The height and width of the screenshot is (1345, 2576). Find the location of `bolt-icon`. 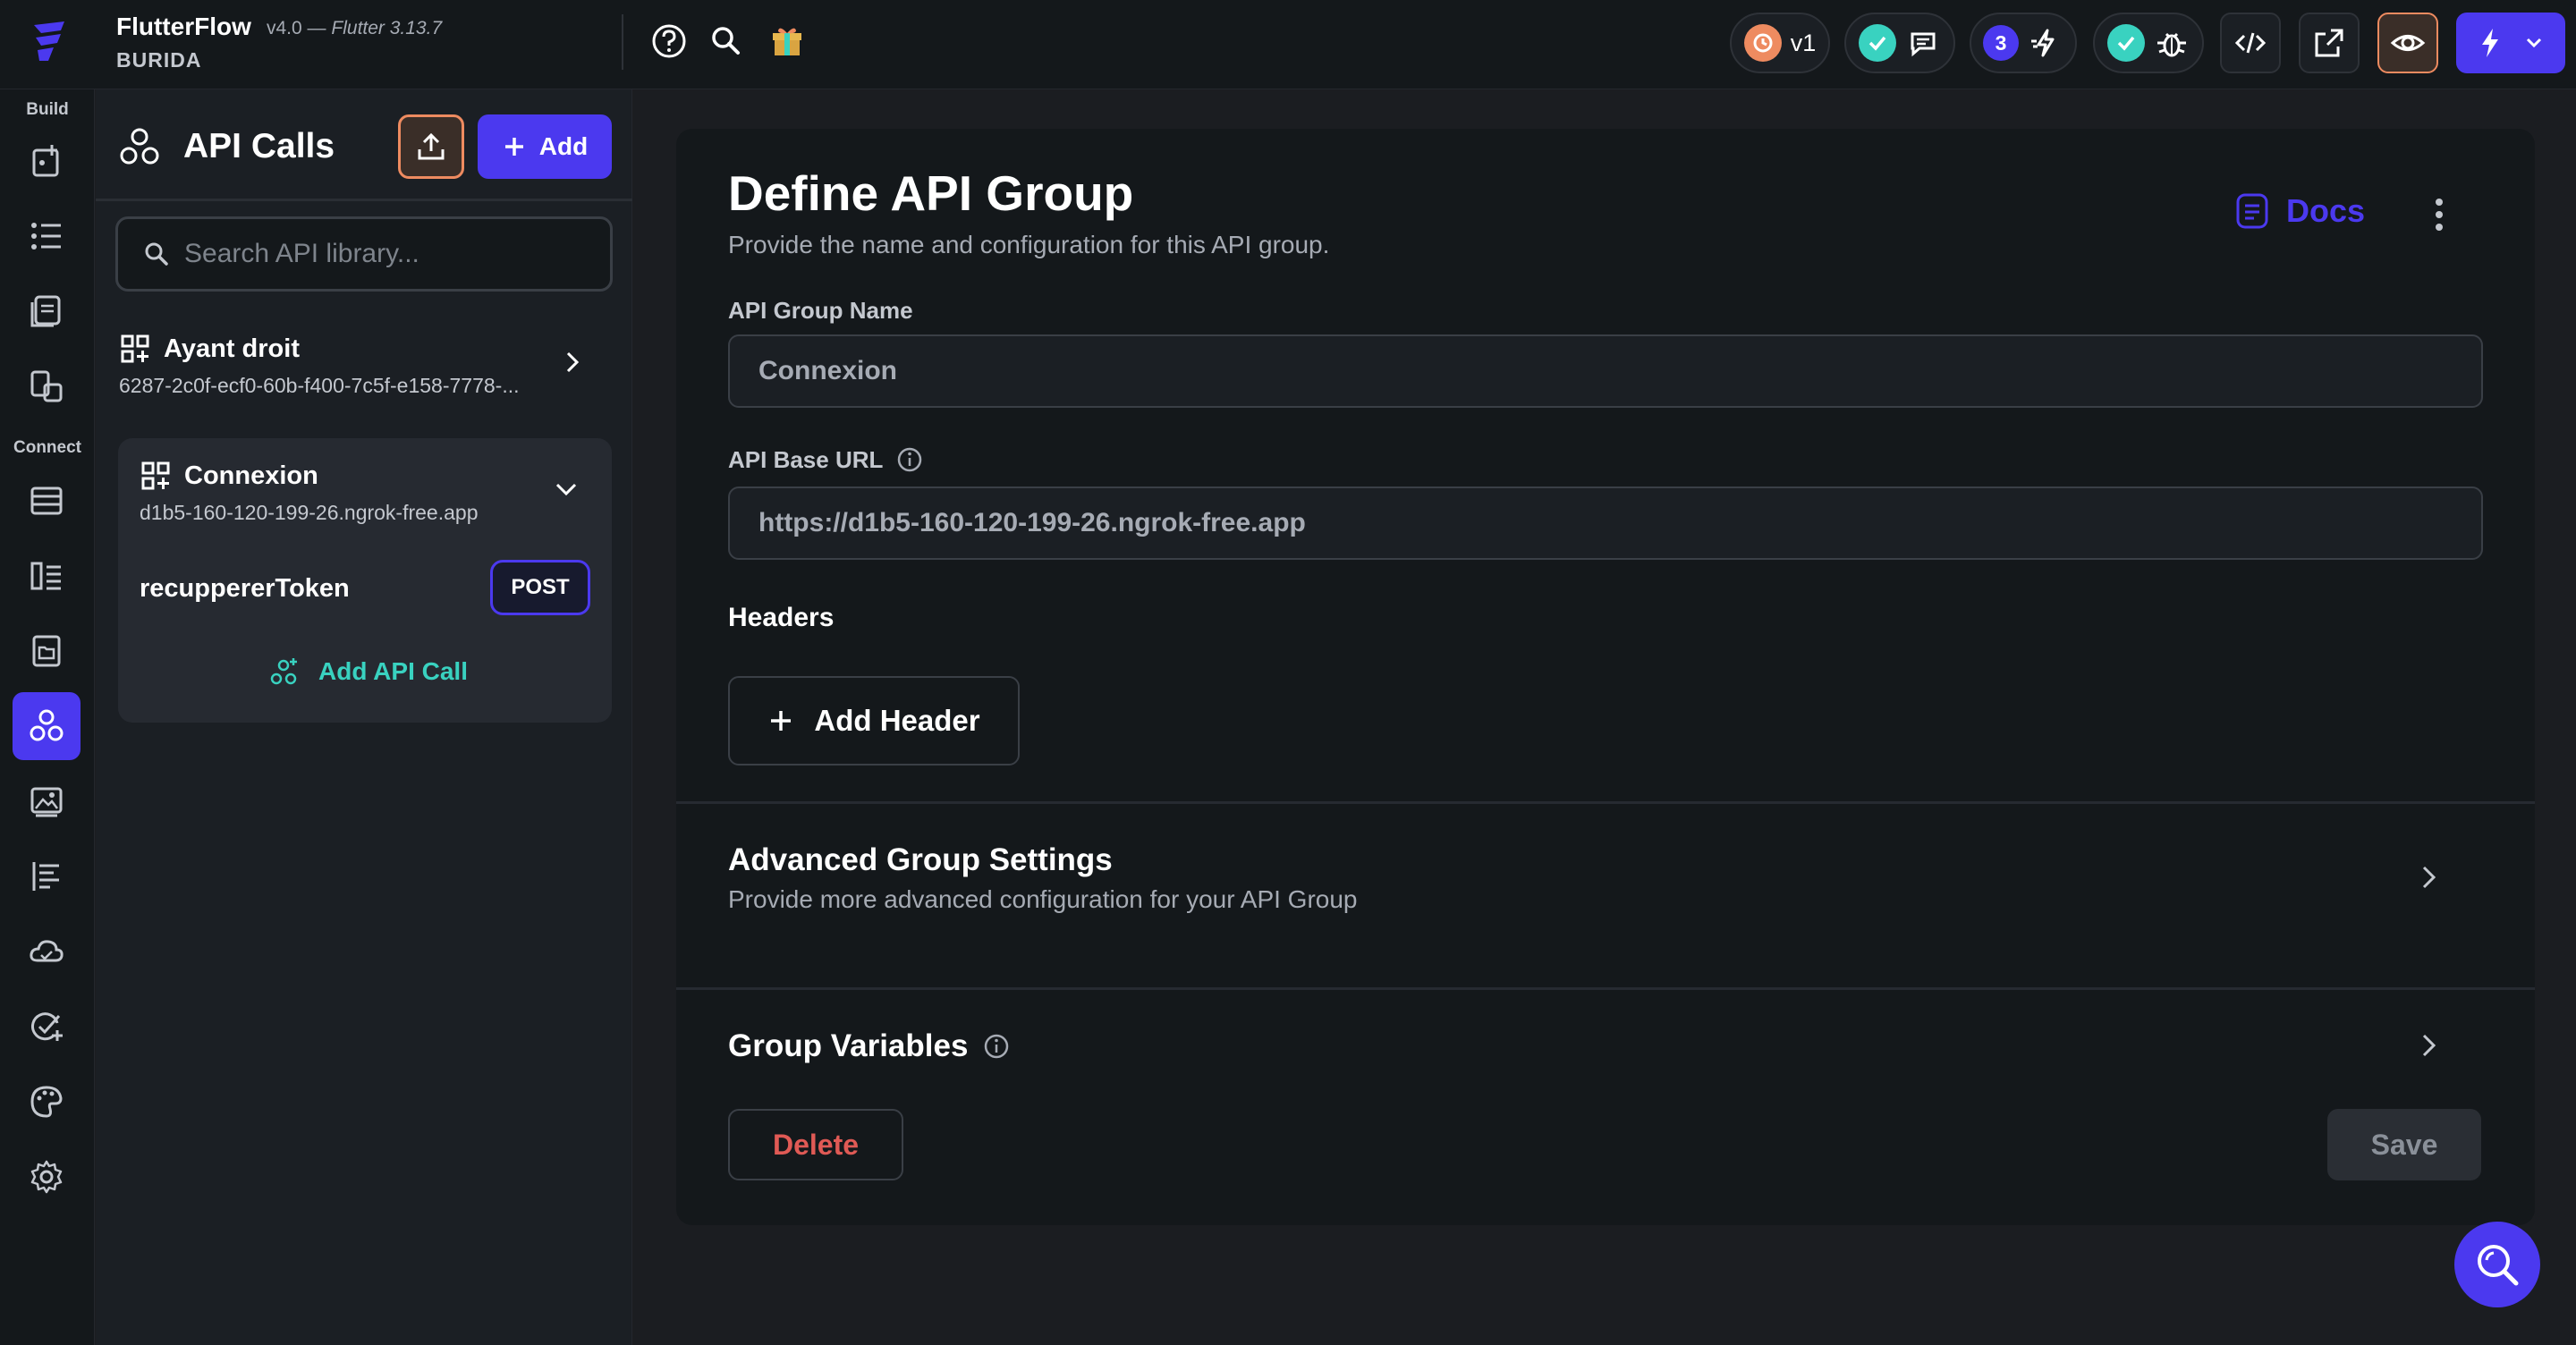

bolt-icon is located at coordinates (2490, 43).